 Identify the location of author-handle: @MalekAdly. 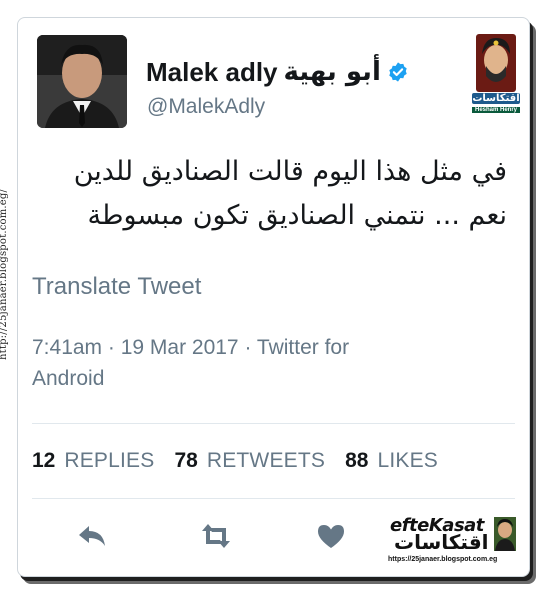
(206, 107).